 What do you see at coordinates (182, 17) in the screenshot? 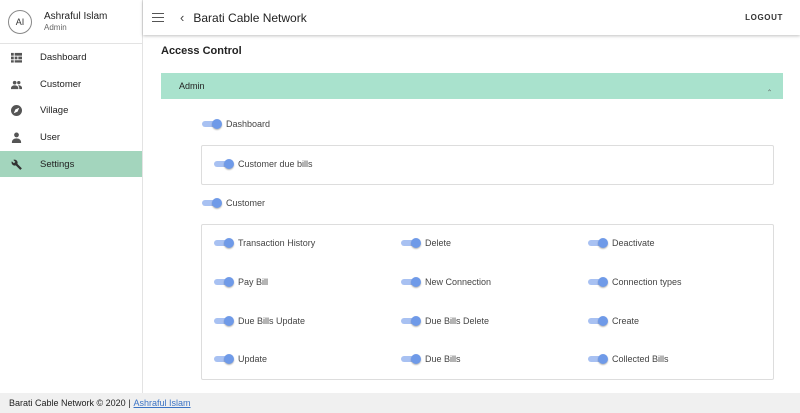
I see `back-chevron-icon: ‹` at bounding box center [182, 17].